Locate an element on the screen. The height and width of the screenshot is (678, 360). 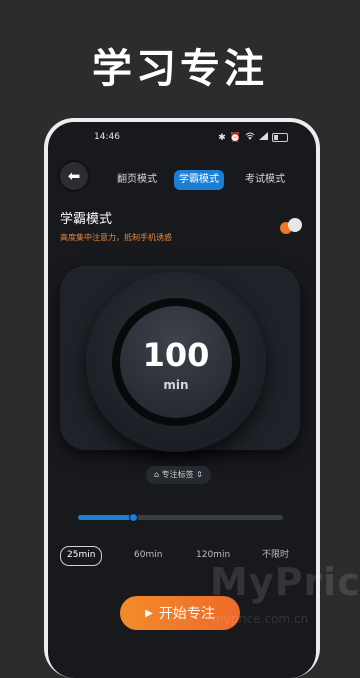
chevron-updown-icon: ⇕ is located at coordinates (199, 474).